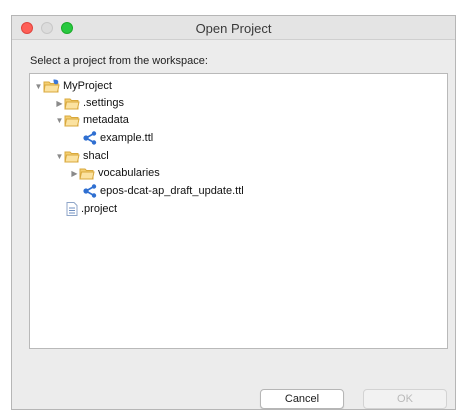 The image size is (467, 418). What do you see at coordinates (87, 86) in the screenshot?
I see `tree-item-label: MyProject` at bounding box center [87, 86].